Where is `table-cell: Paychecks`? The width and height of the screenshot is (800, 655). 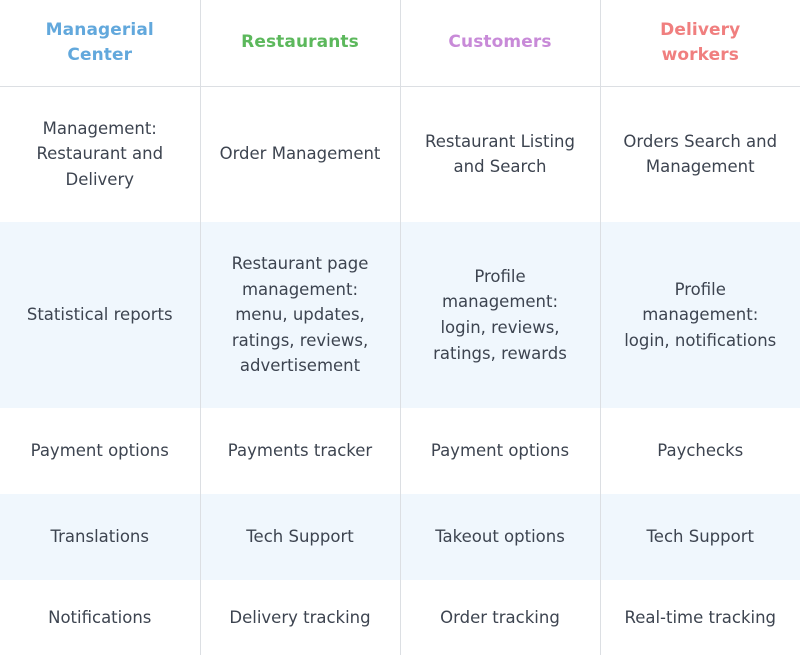 table-cell: Paychecks is located at coordinates (700, 451).